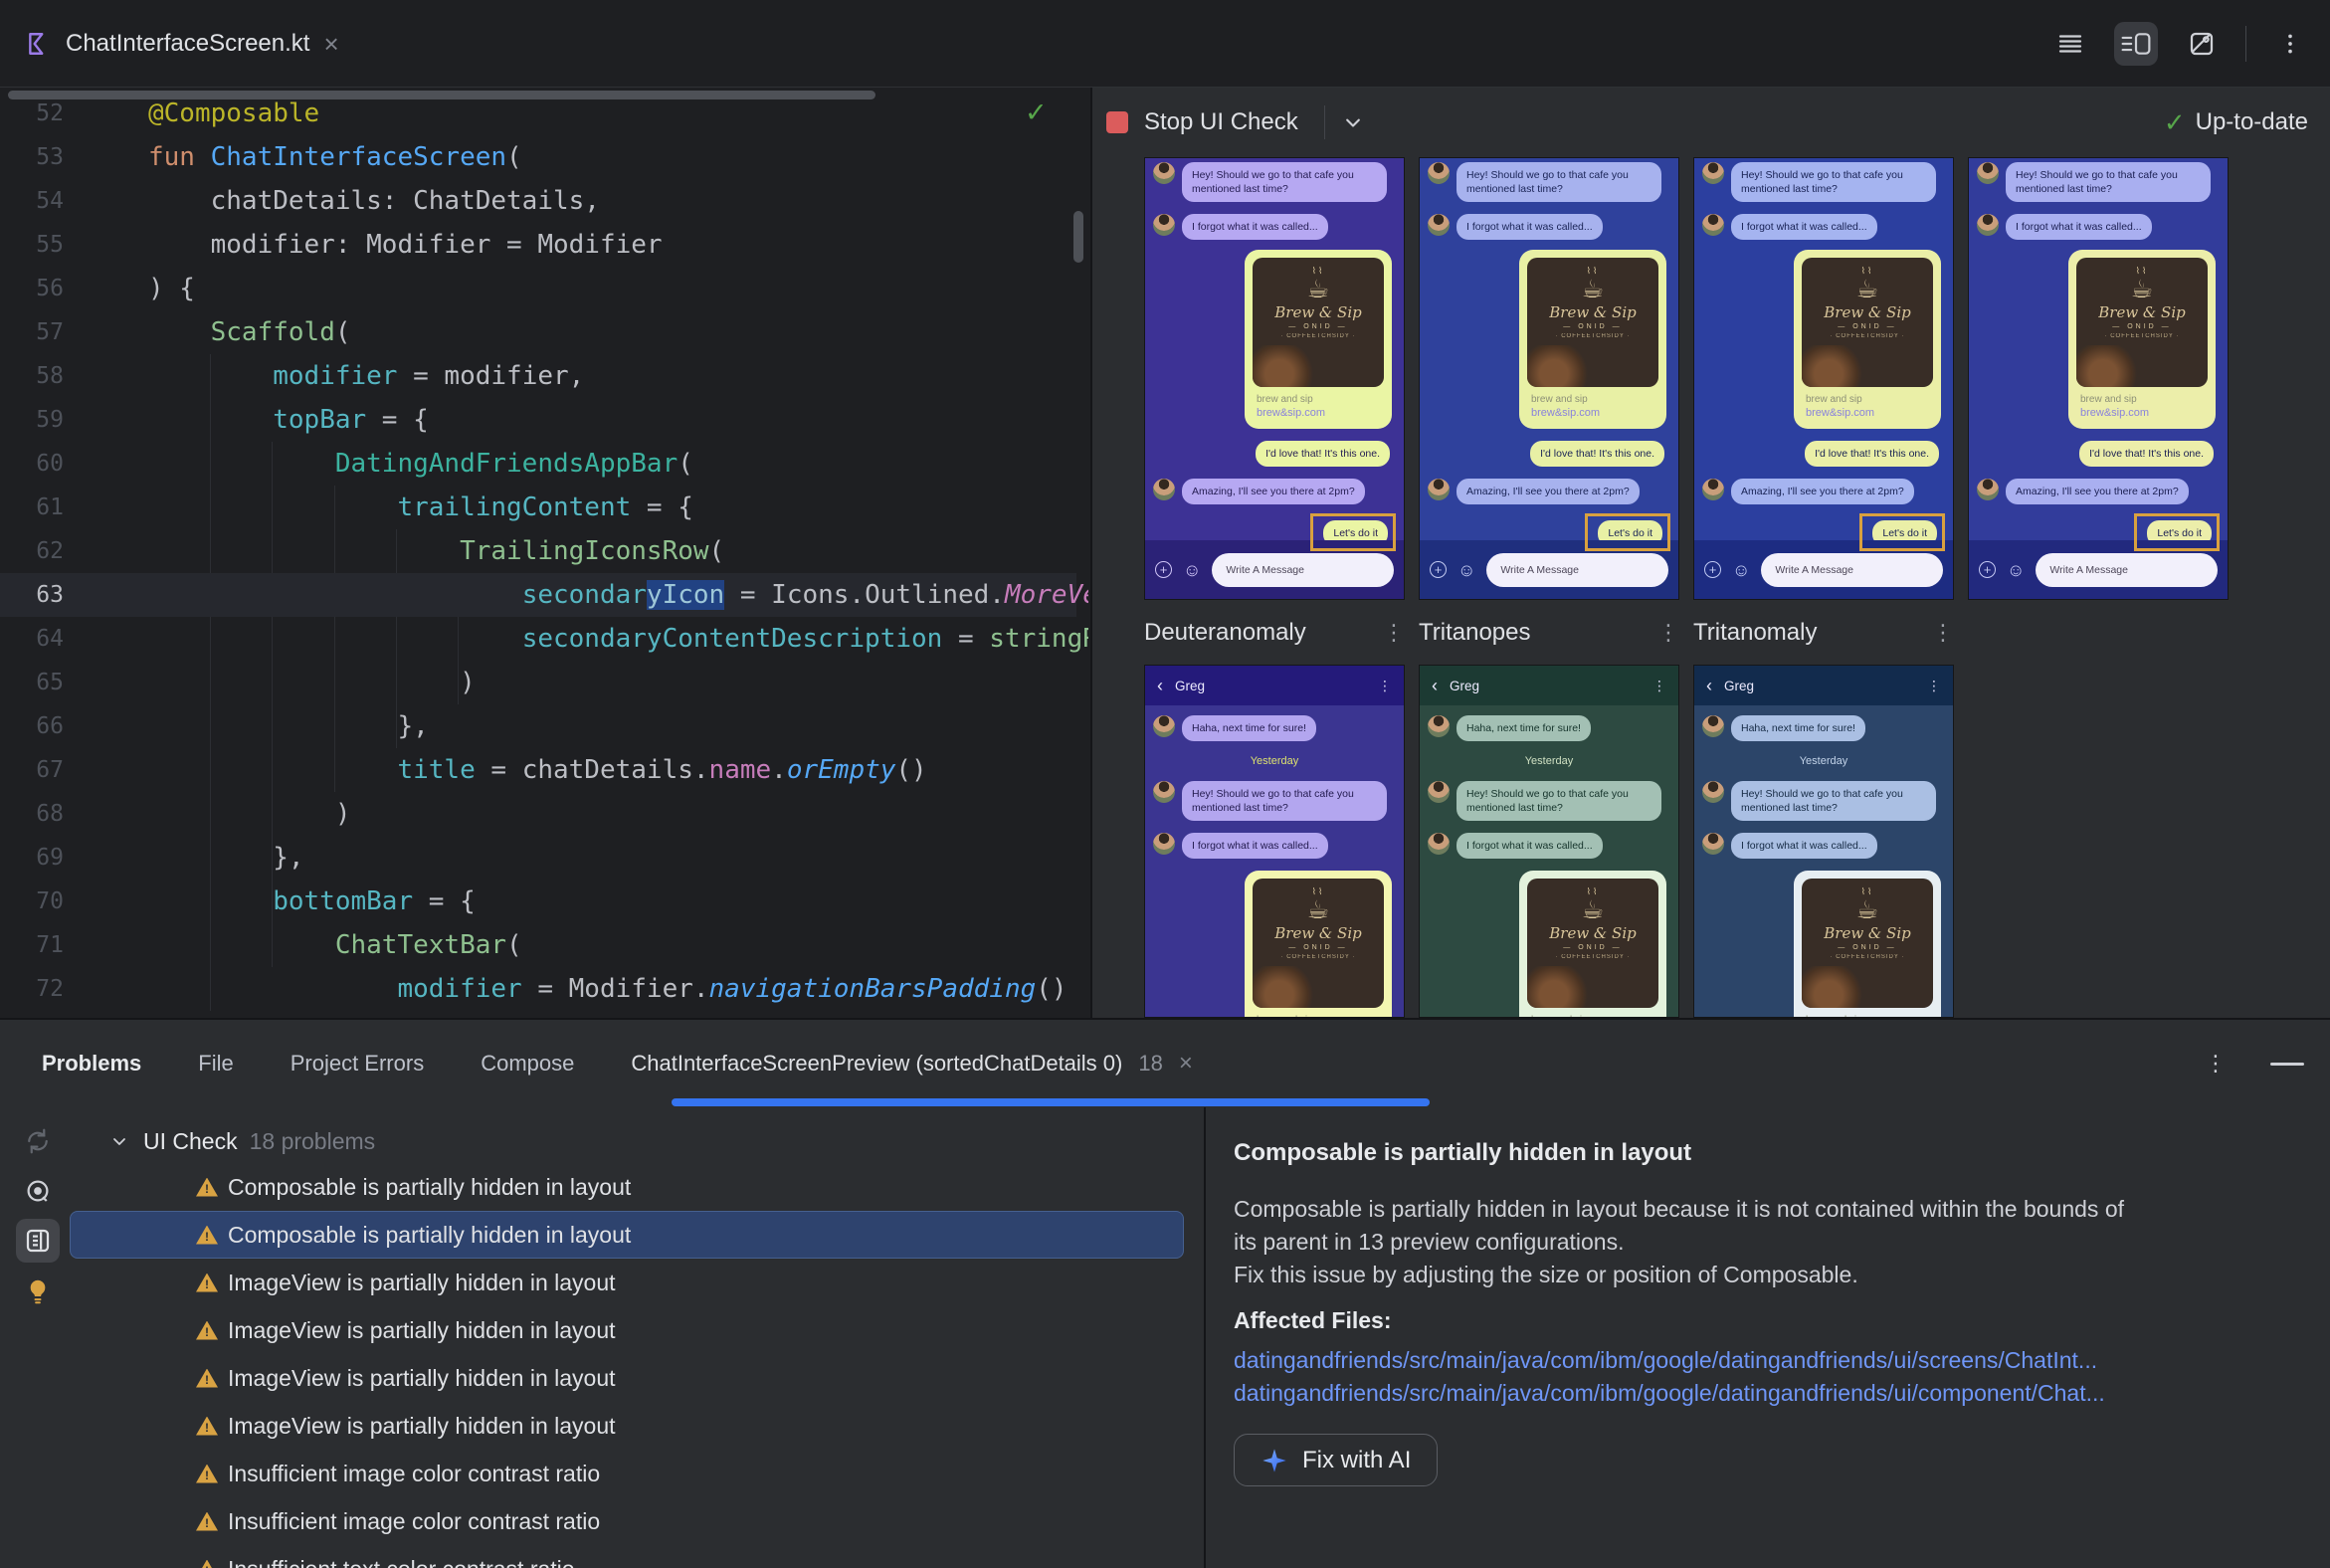  Describe the element at coordinates (2287, 1064) in the screenshot. I see `minimize-icon` at that location.